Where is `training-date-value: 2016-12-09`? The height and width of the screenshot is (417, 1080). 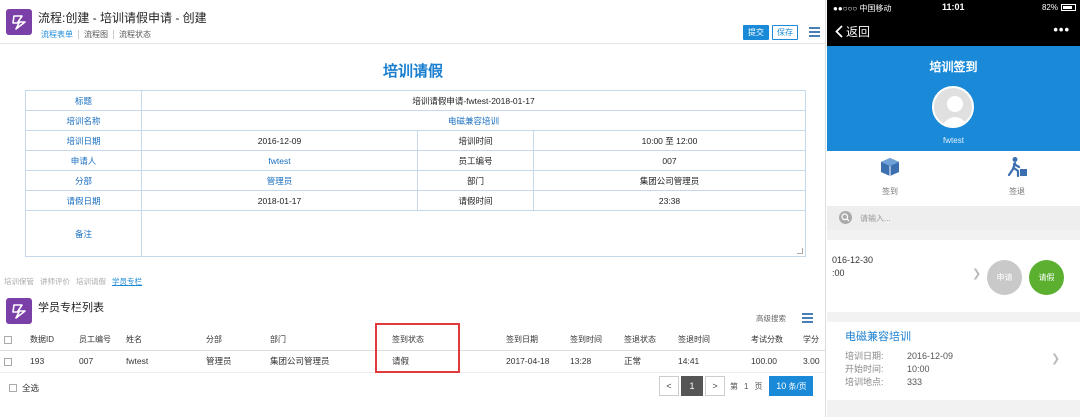
training-date-value: 2016-12-09 is located at coordinates (930, 356).